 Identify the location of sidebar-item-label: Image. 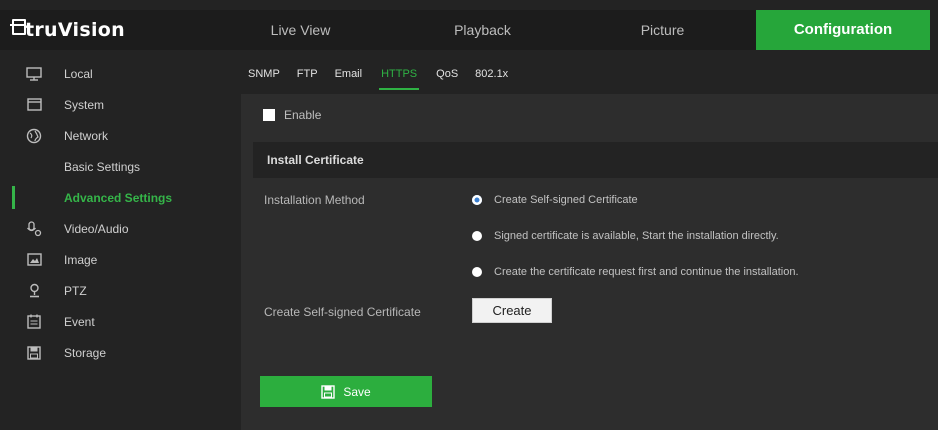
(81, 259).